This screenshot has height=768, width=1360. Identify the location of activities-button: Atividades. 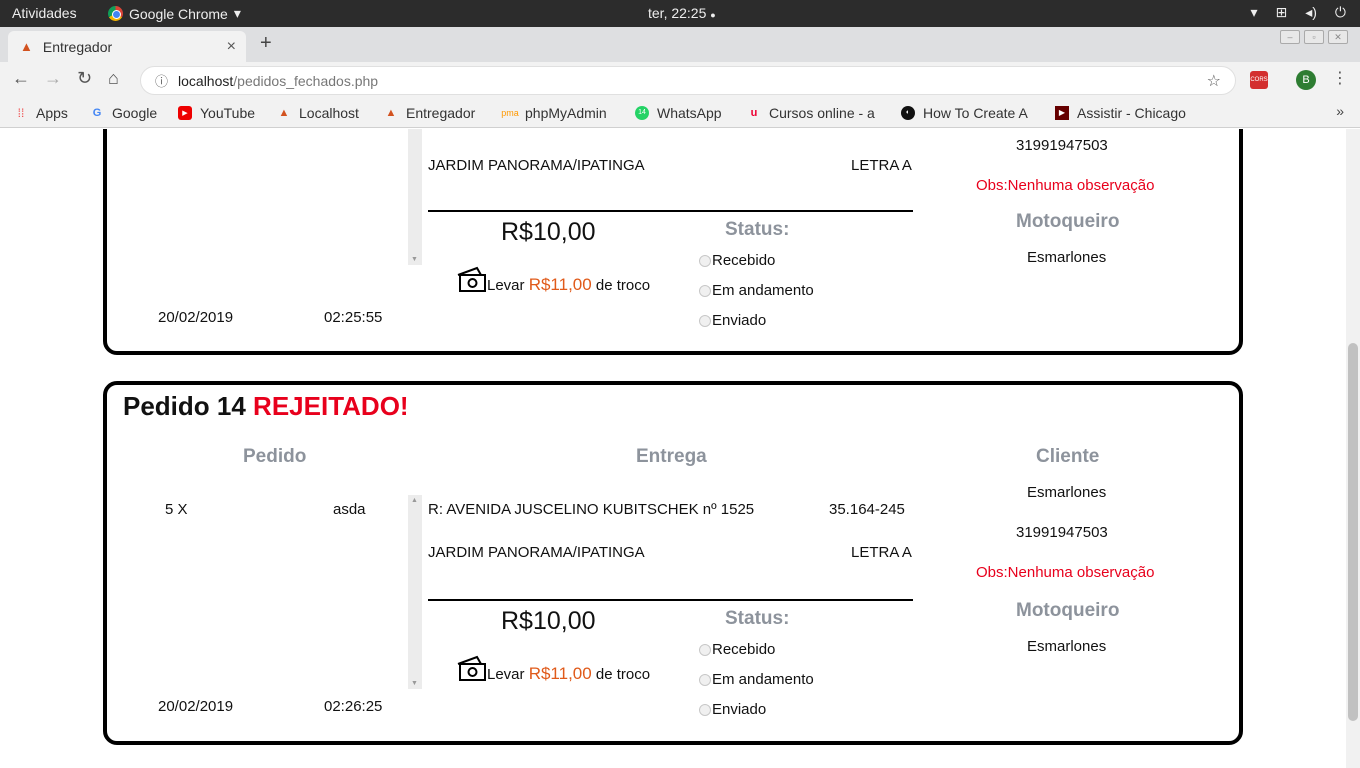
(44, 13).